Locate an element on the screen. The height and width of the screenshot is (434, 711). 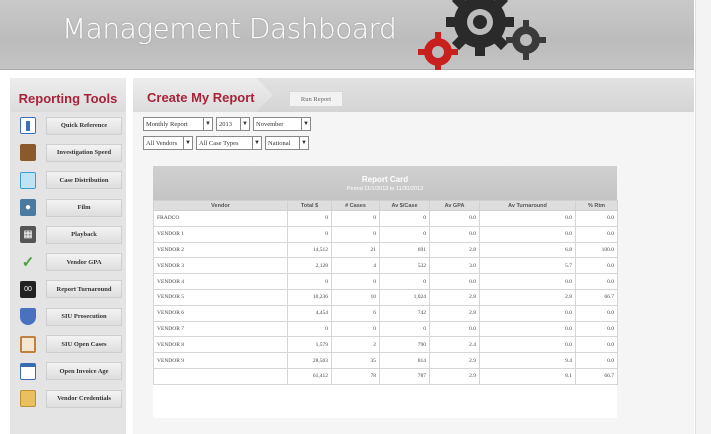
gears-logo is located at coordinates (482, 35).